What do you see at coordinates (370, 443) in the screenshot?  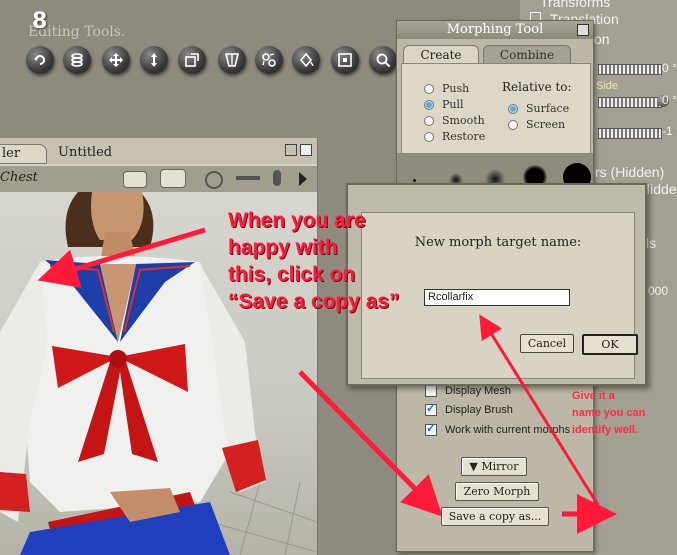 I see `arrow-to-save-button` at bounding box center [370, 443].